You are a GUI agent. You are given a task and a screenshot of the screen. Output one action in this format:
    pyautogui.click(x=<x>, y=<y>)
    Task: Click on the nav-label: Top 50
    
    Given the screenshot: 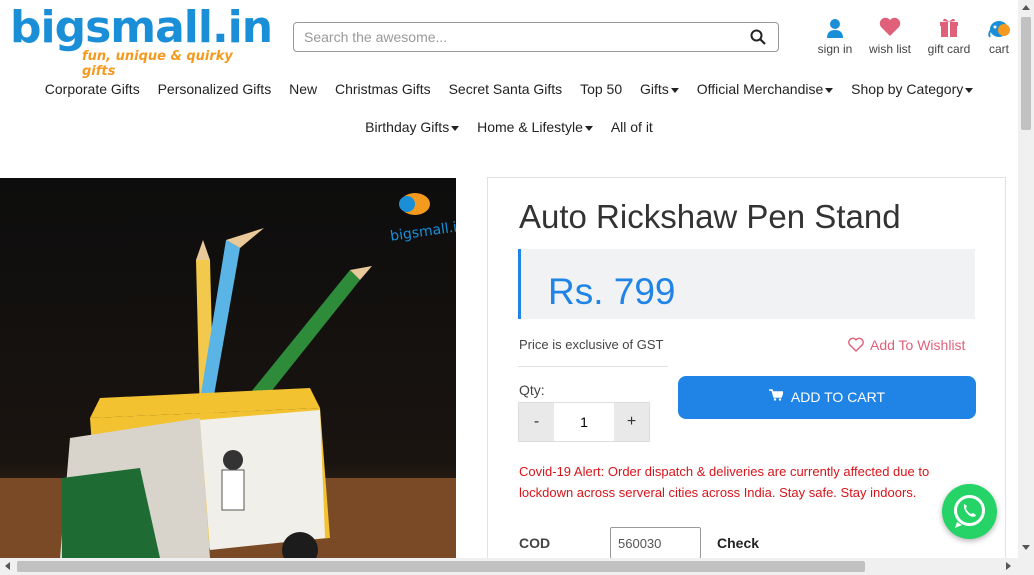 What is the action you would take?
    pyautogui.click(x=601, y=89)
    